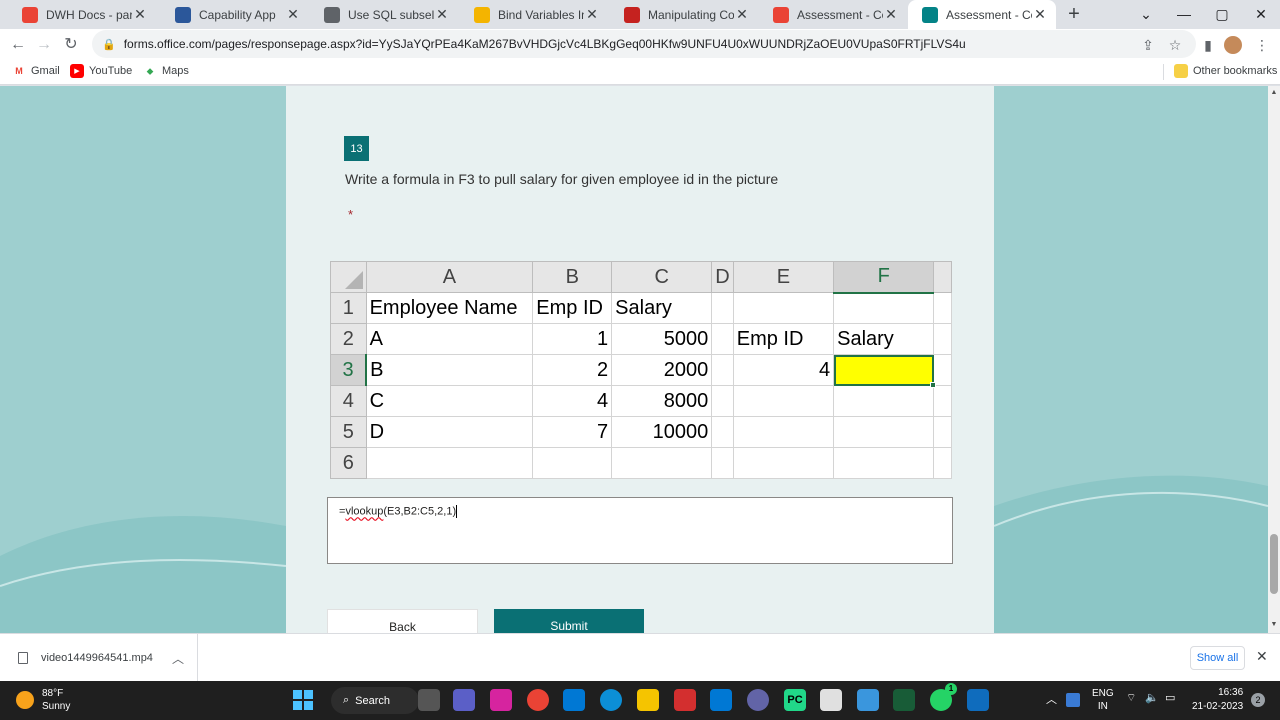 Image resolution: width=1280 pixels, height=720 pixels. What do you see at coordinates (884, 339) in the screenshot?
I see `table-cell: Salary` at bounding box center [884, 339].